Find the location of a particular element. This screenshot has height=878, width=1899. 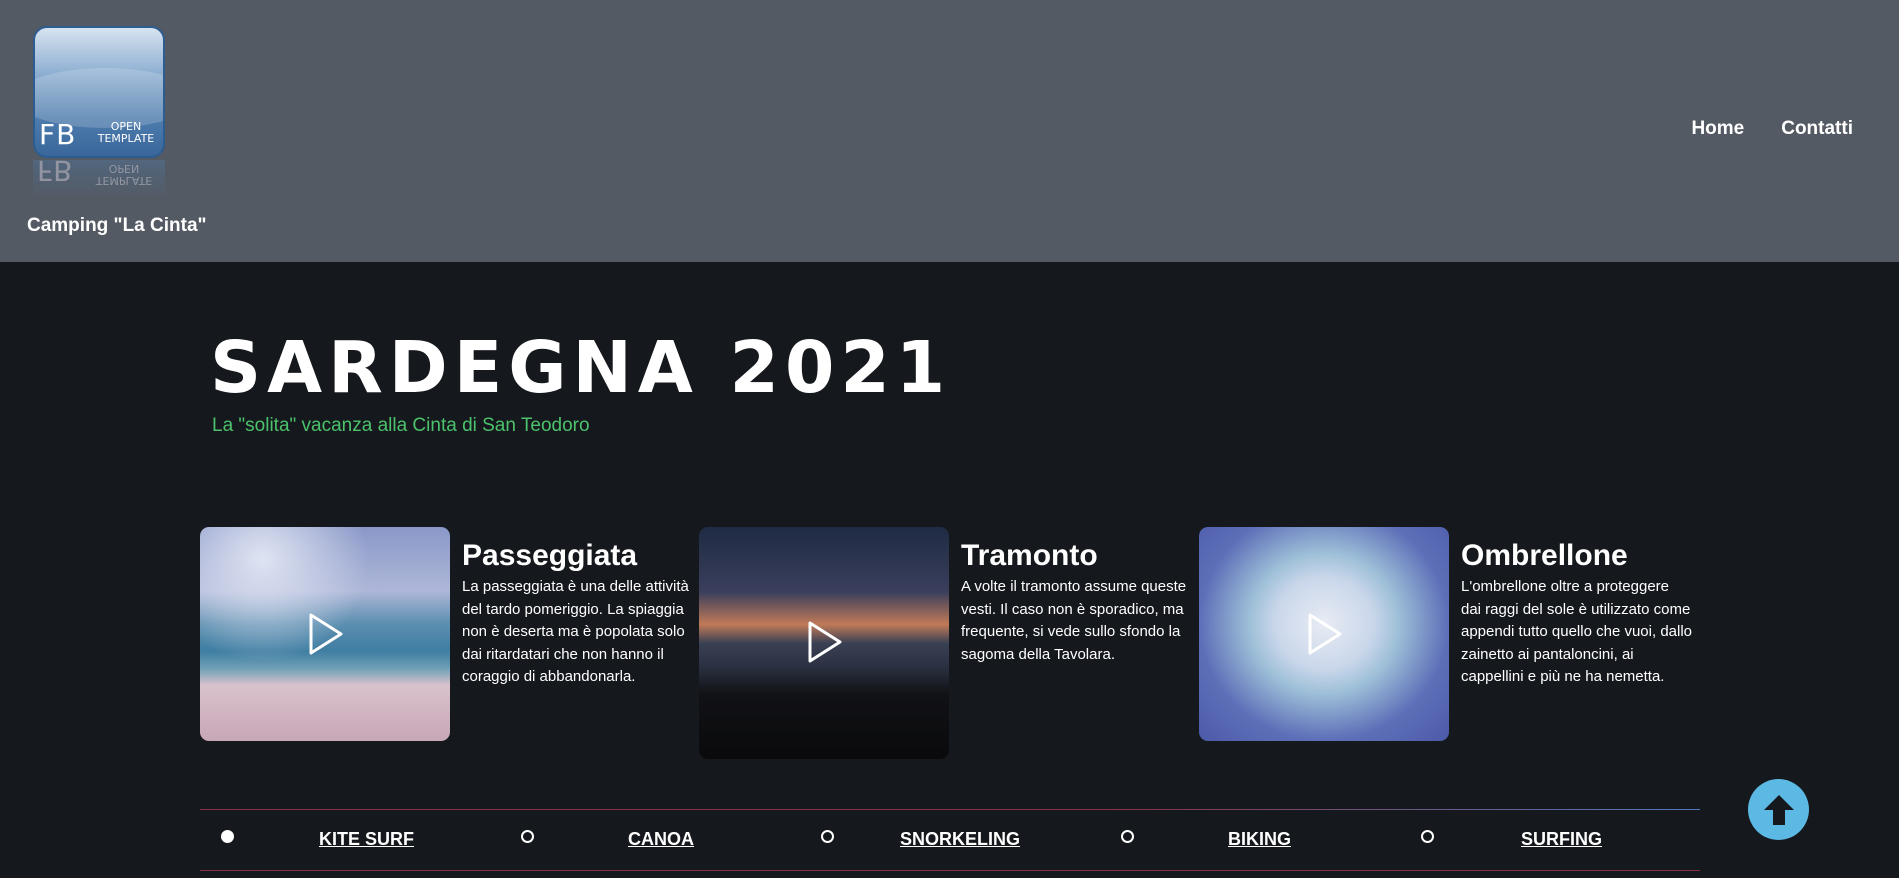

arrow-up-icon is located at coordinates (1778, 809).